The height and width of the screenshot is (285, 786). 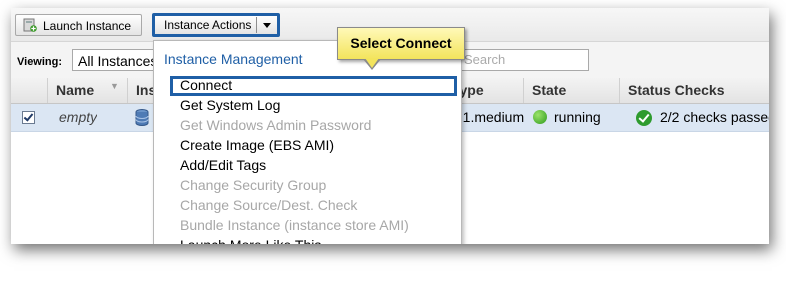 What do you see at coordinates (250, 240) in the screenshot?
I see `menu-item-launch-more-like-this: Launch More Like This` at bounding box center [250, 240].